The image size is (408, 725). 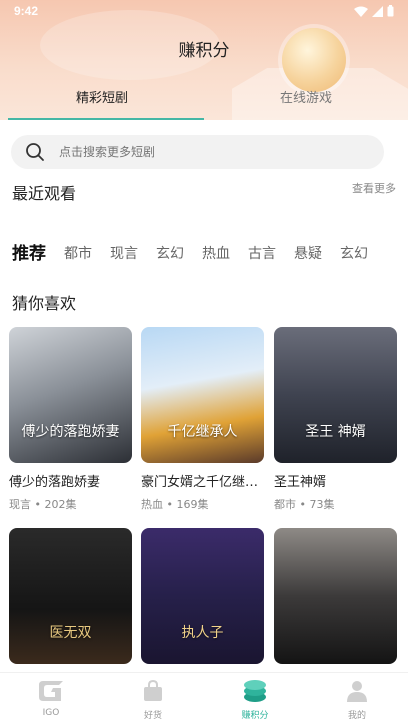 I want to click on signal-icon, so click(x=377, y=11).